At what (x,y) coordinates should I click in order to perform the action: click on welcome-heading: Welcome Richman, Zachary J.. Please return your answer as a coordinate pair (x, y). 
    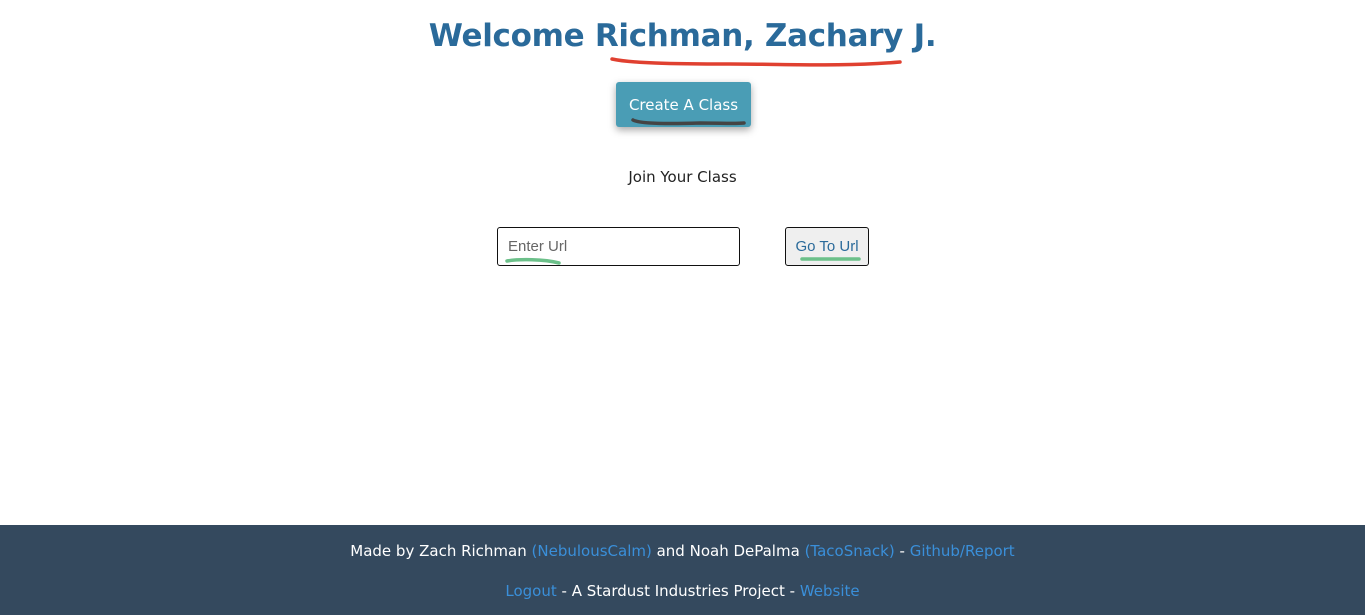
    Looking at the image, I should click on (682, 36).